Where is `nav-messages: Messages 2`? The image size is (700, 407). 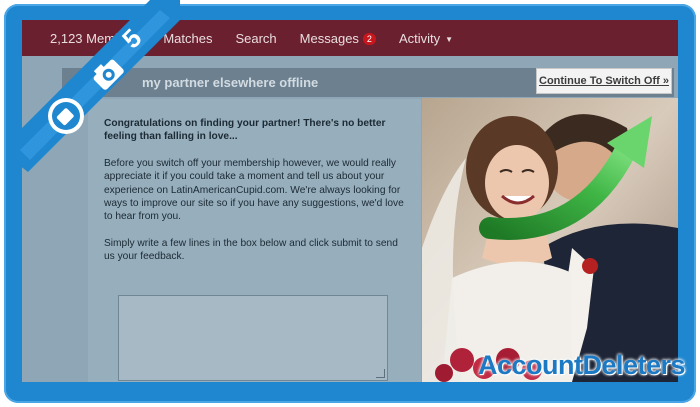
nav-messages: Messages 2 is located at coordinates (338, 38).